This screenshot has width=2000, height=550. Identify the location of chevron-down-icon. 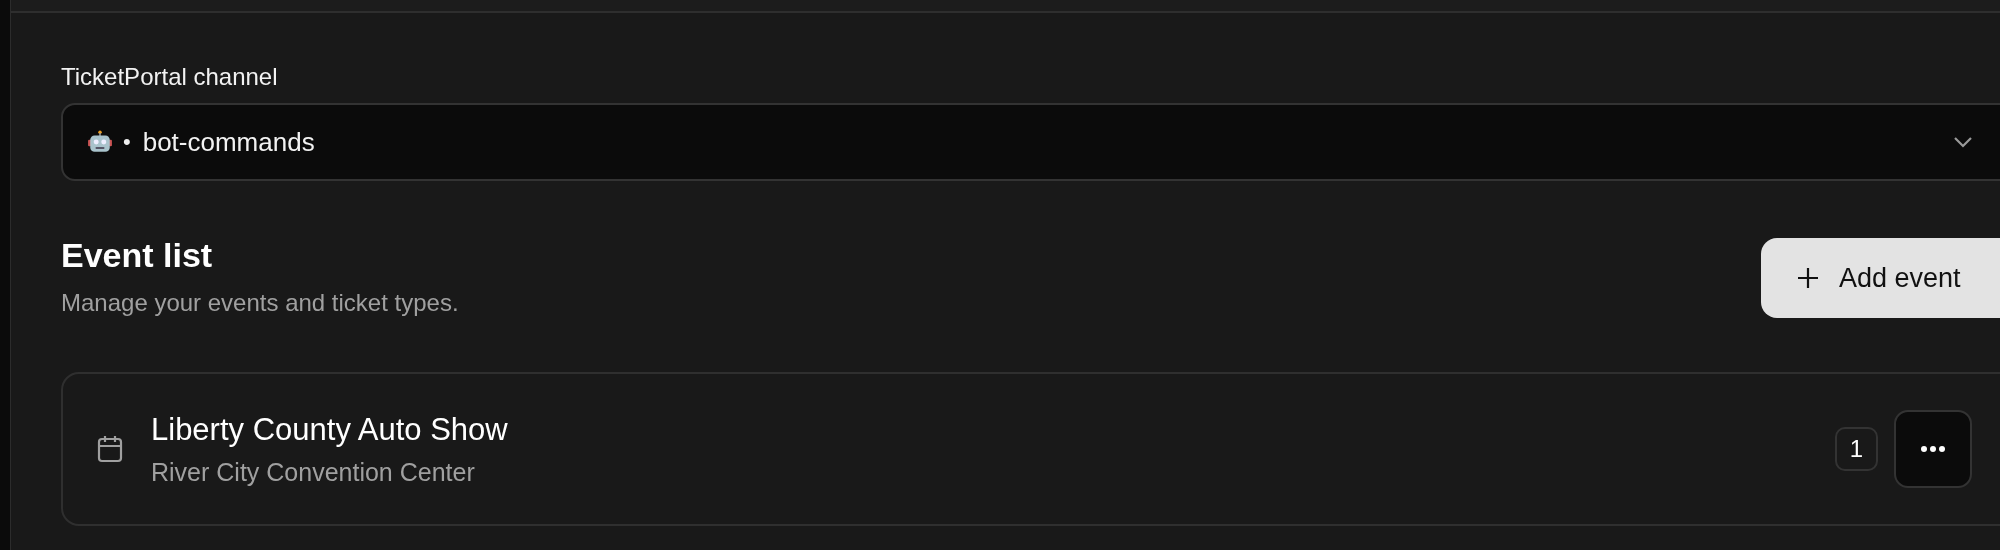
(1963, 142).